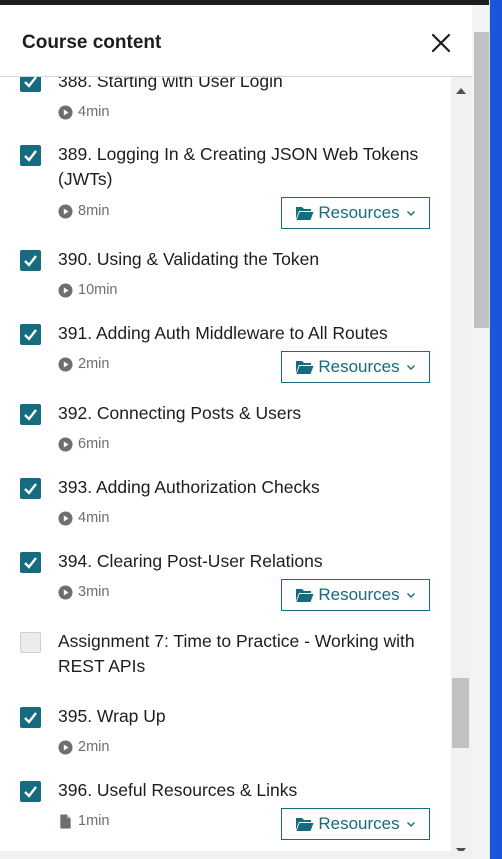  Describe the element at coordinates (243, 716) in the screenshot. I see `lecture-title: 395. Wrap Up` at that location.